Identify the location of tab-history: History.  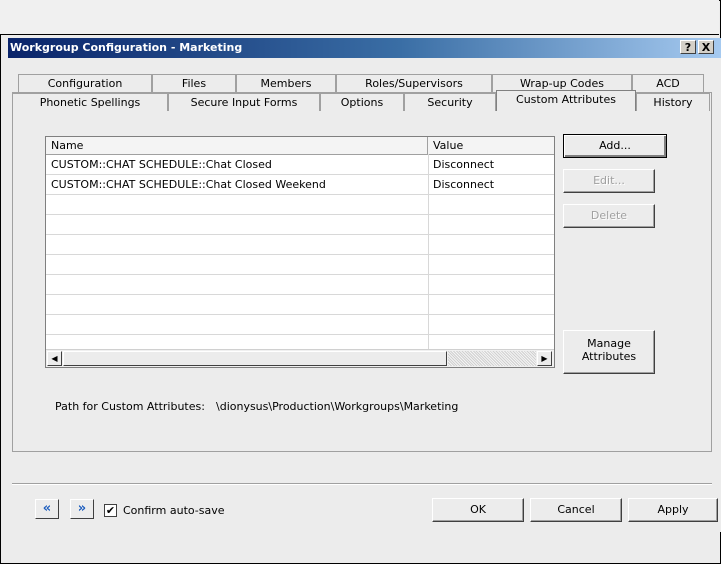
(673, 102).